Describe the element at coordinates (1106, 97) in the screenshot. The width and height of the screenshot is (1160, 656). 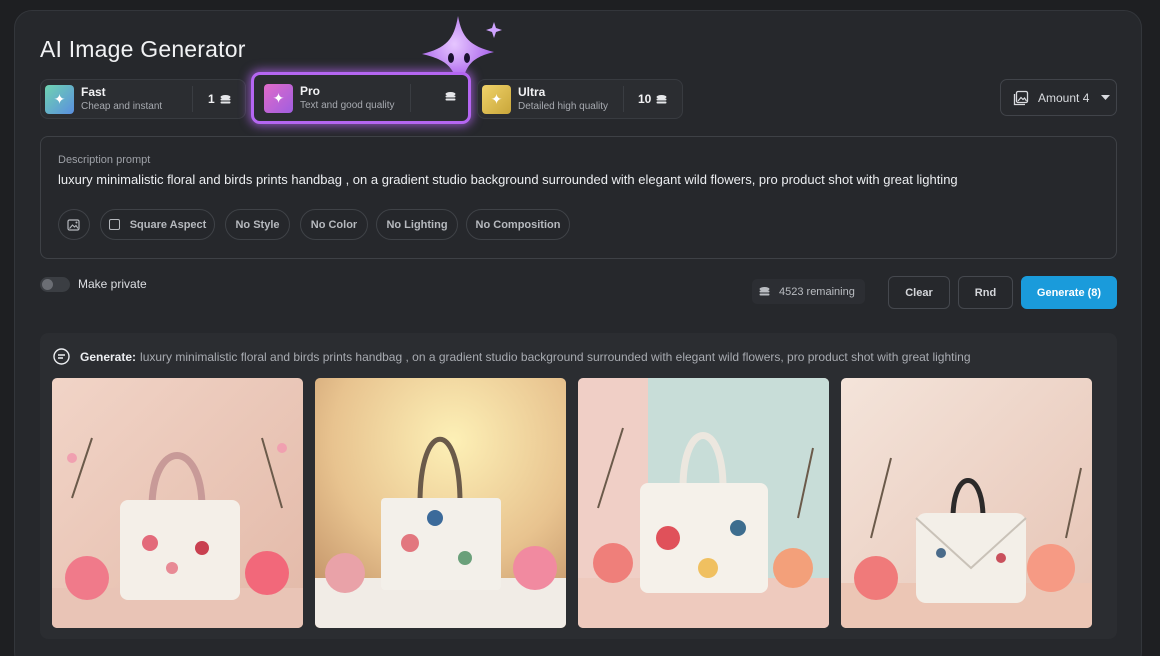
I see `caret-down-icon` at that location.